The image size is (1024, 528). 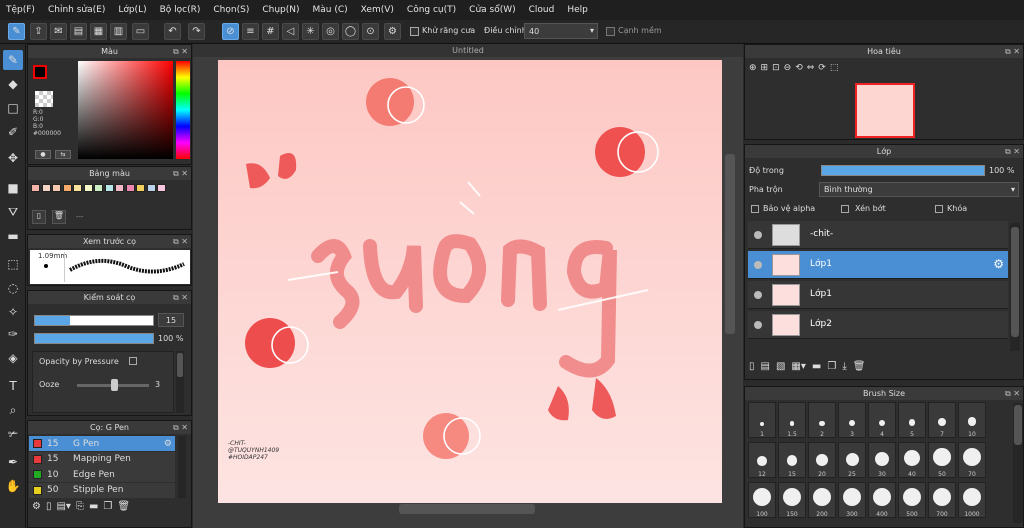 I want to click on color-swap-button: ⇆, so click(x=63, y=154).